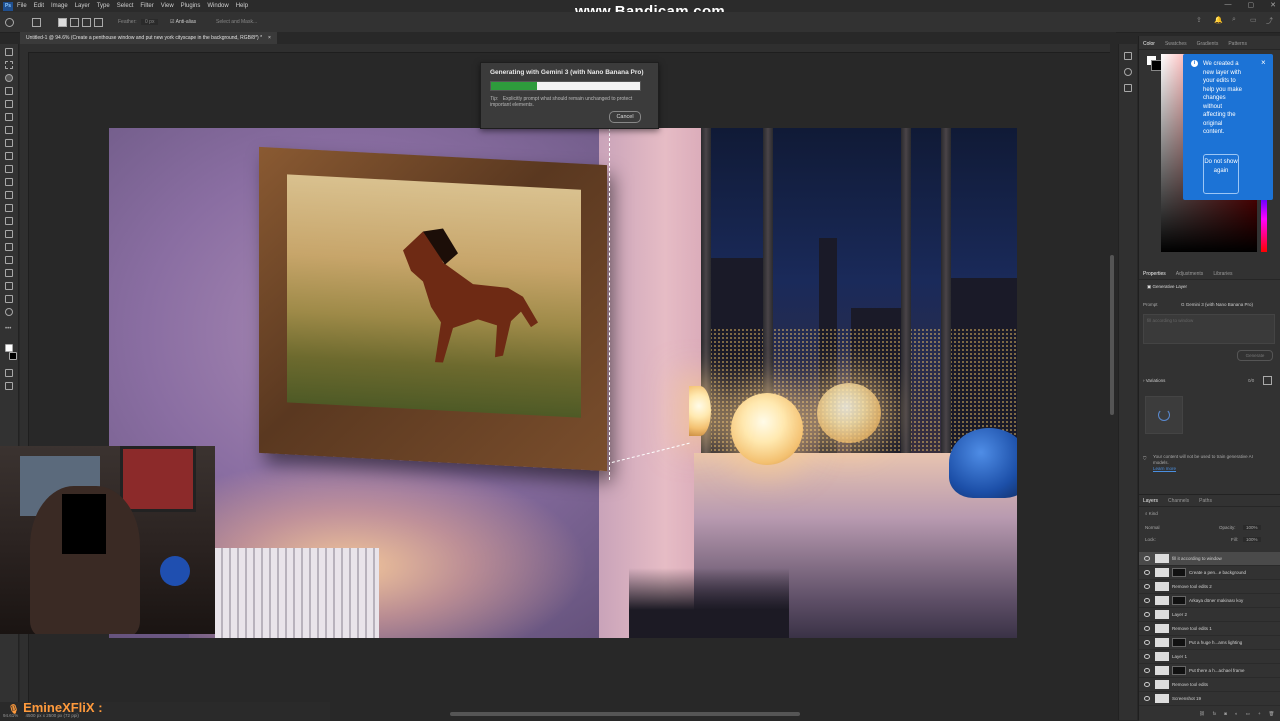  What do you see at coordinates (1221, 174) in the screenshot?
I see `do-not-show-again-button: Do not show again` at bounding box center [1221, 174].